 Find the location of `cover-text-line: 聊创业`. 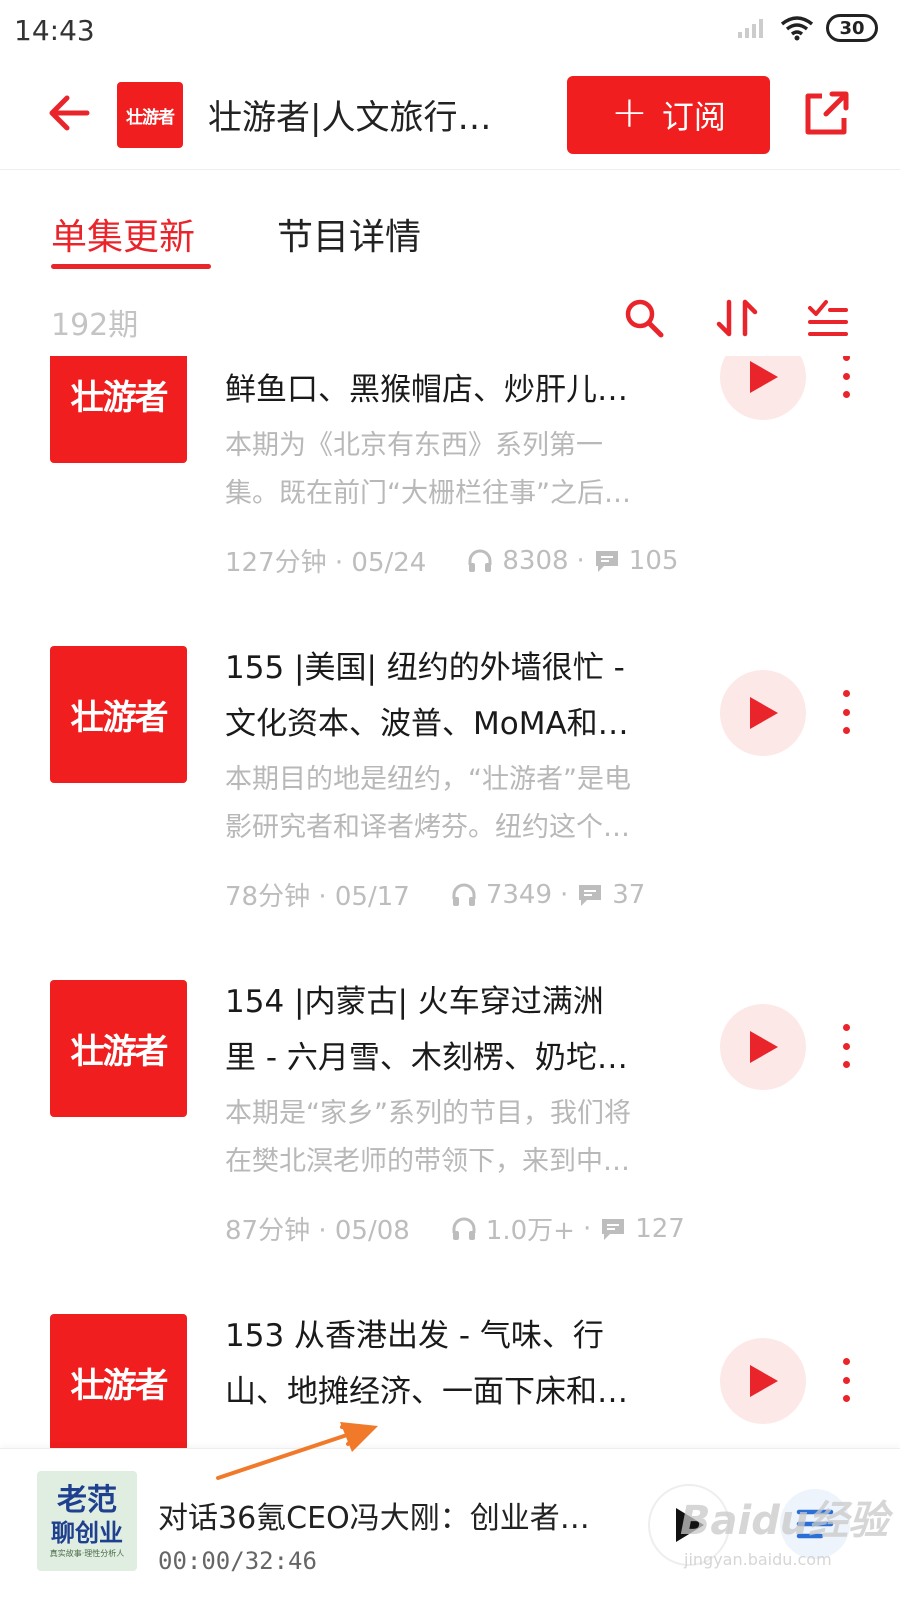

cover-text-line: 聊创业 is located at coordinates (87, 1532).